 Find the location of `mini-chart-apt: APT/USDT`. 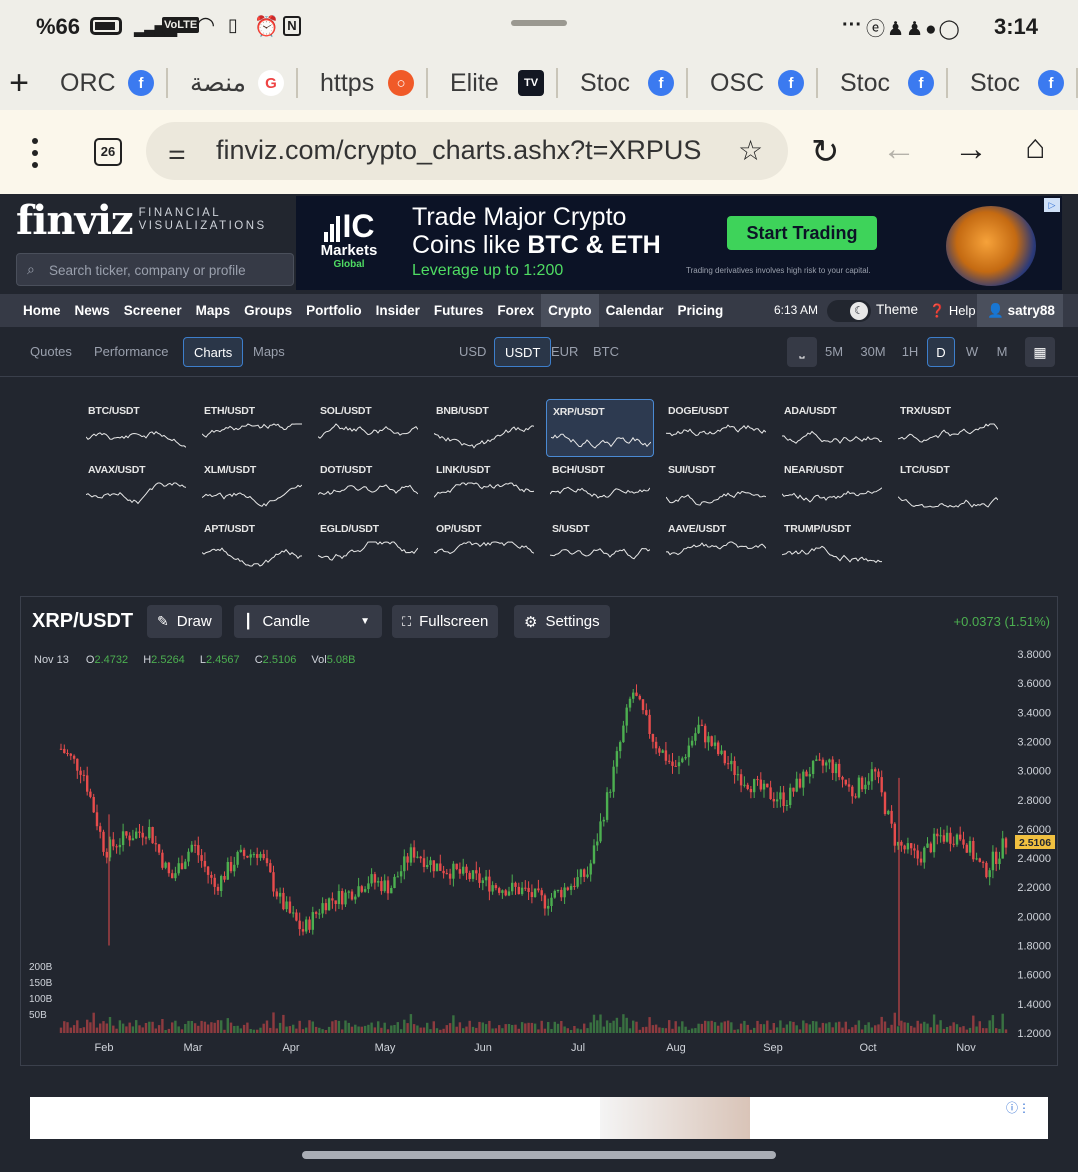

mini-chart-apt: APT/USDT is located at coordinates (252, 546).